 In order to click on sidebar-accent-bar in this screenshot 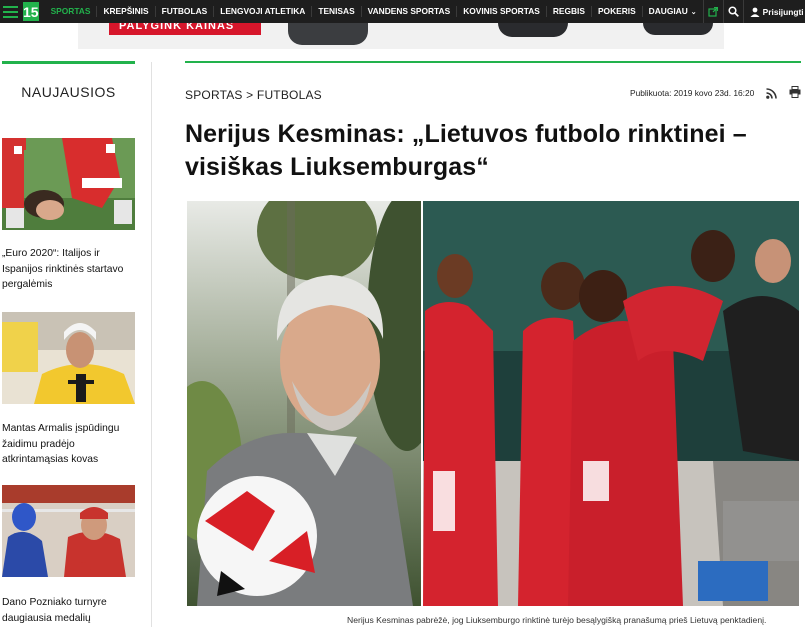, I will do `click(68, 62)`.